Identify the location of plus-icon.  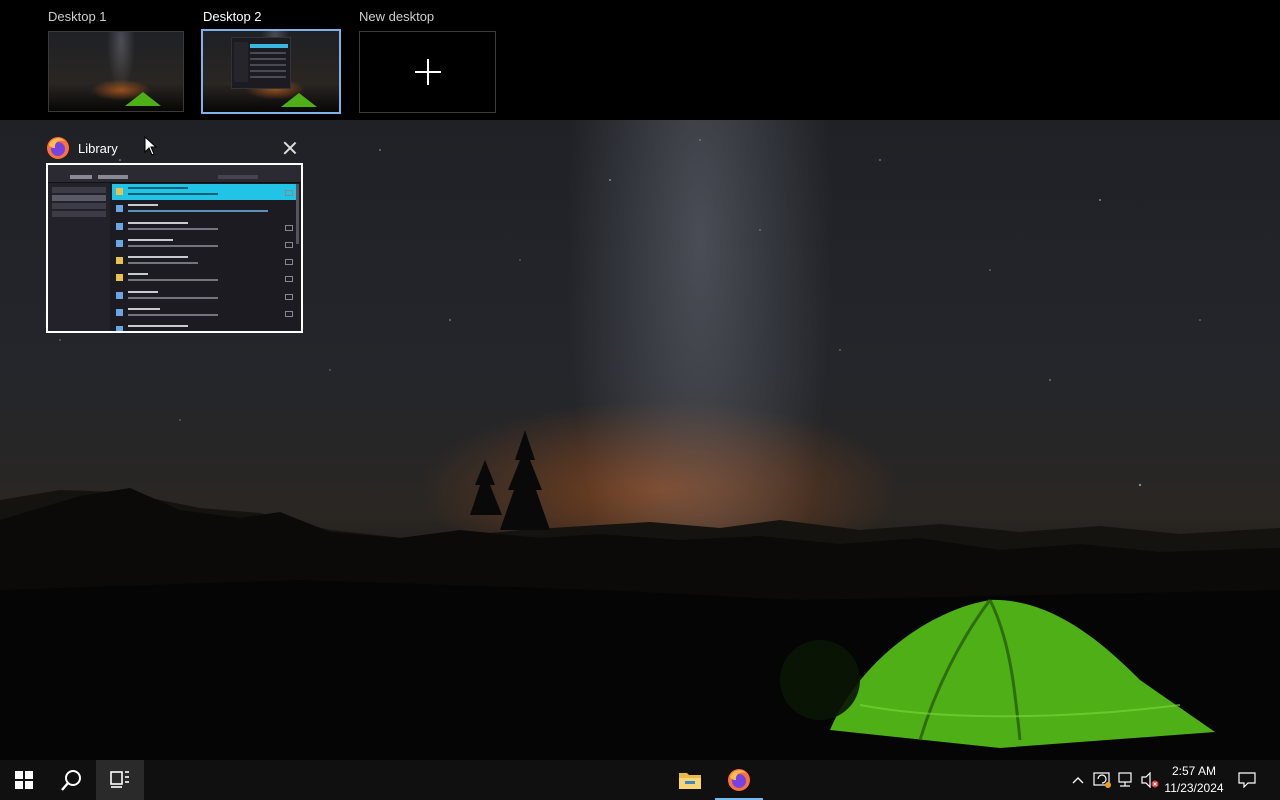
(427, 72).